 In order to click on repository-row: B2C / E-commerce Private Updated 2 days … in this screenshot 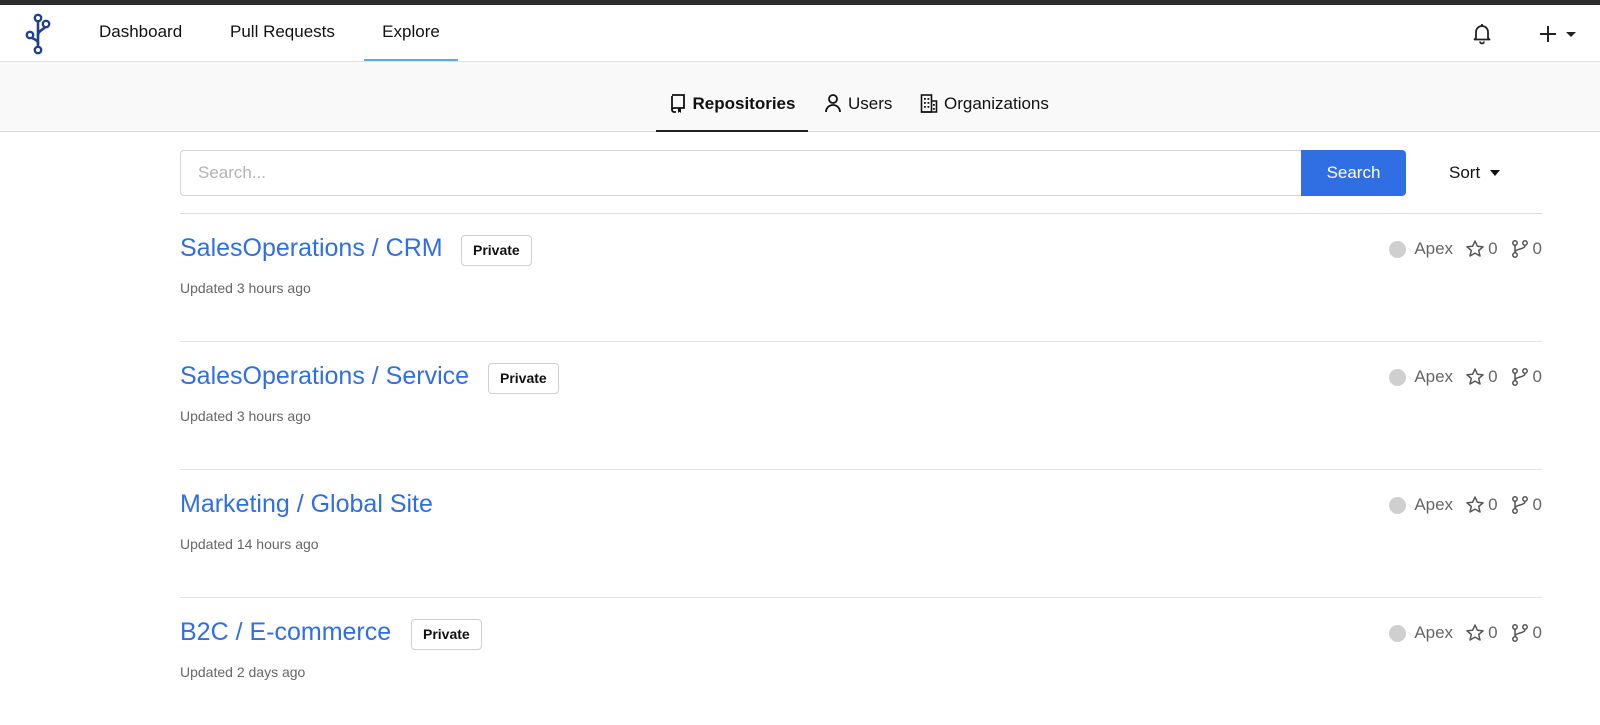, I will do `click(861, 661)`.